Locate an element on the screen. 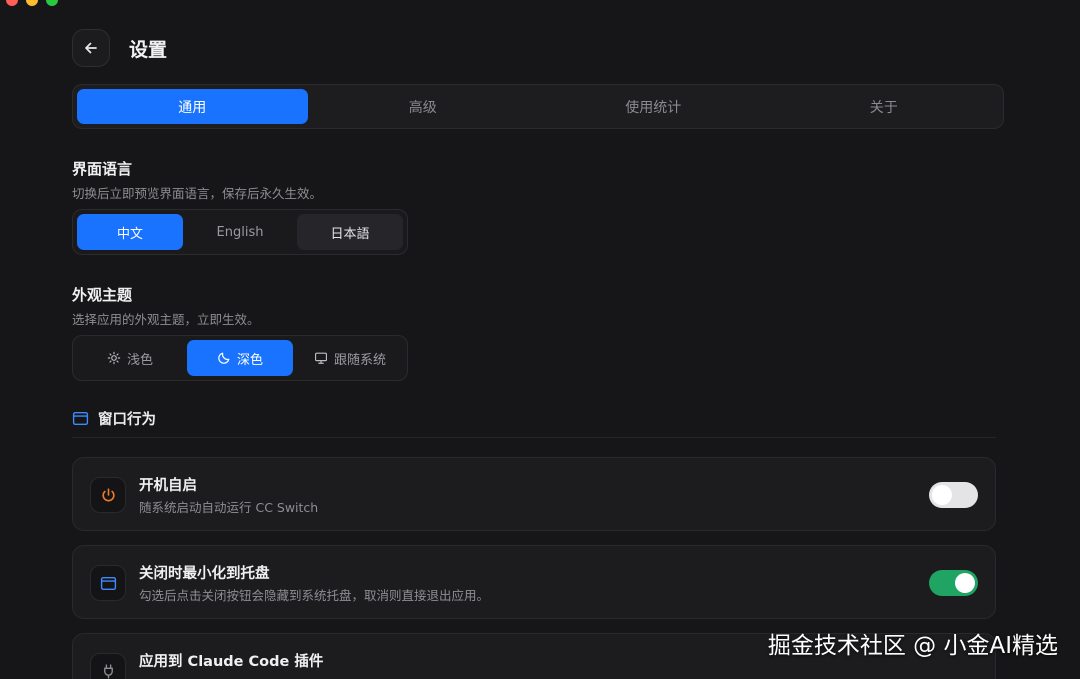 Image resolution: width=1080 pixels, height=679 pixels. language-option-japanese: 日本語 is located at coordinates (350, 232).